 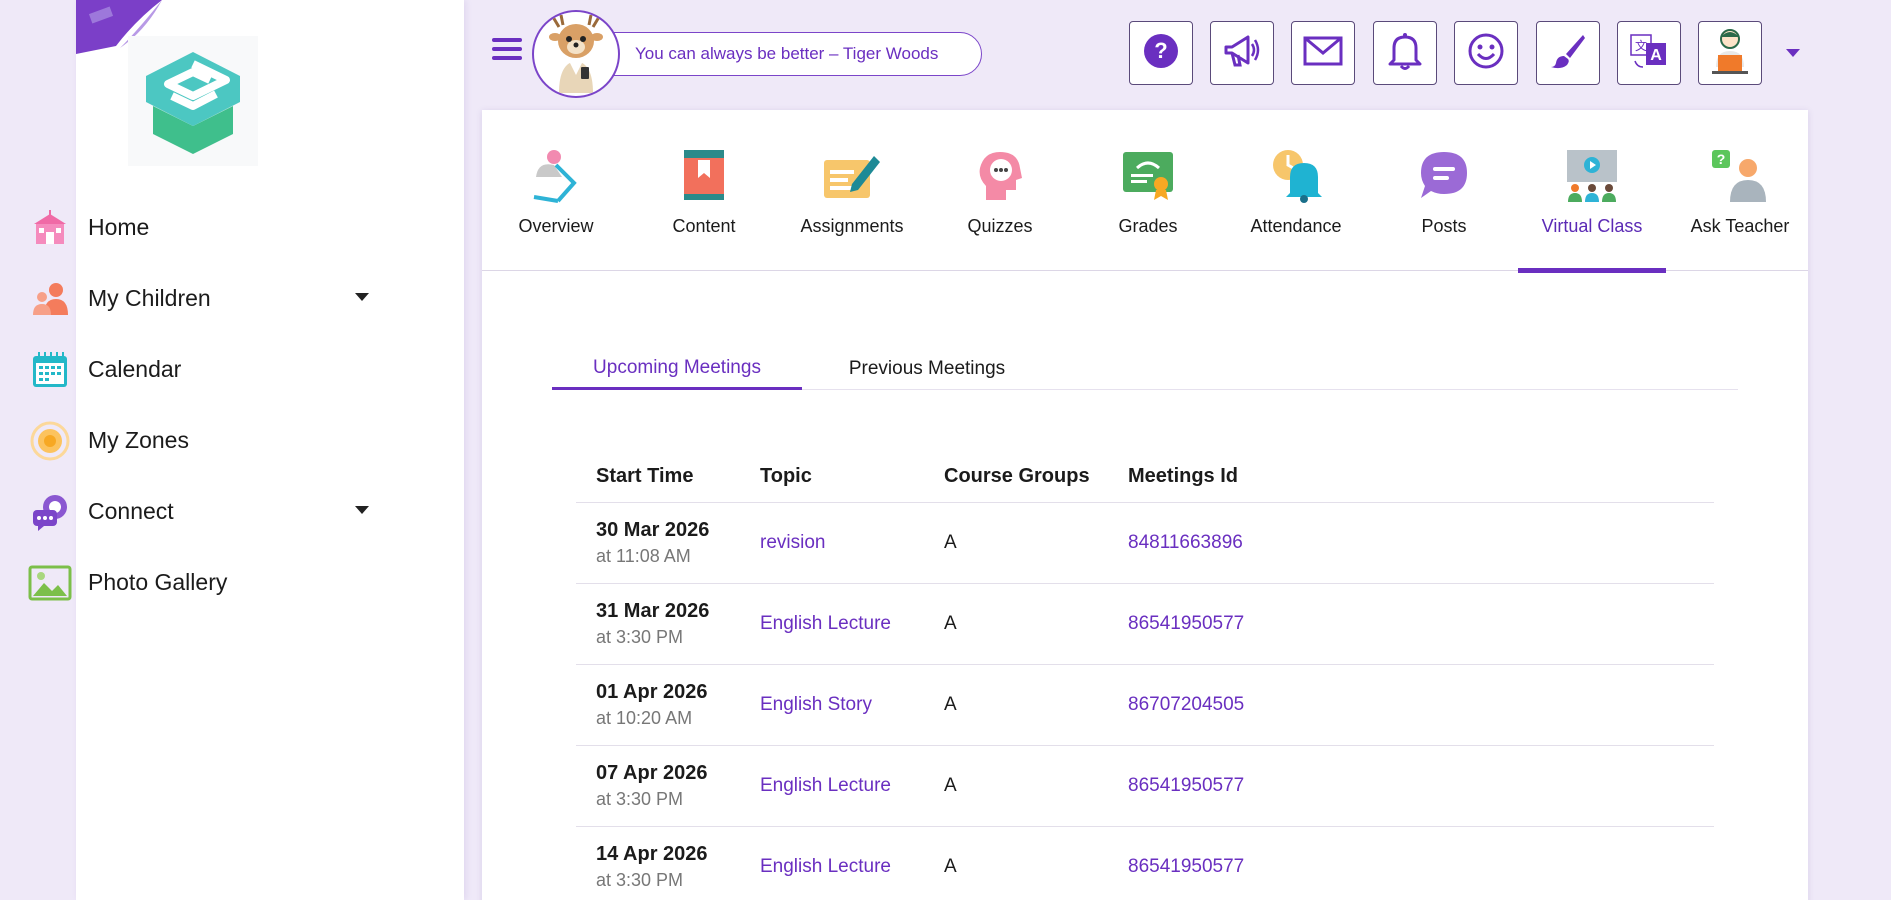 I want to click on help-icon: ?, so click(x=1161, y=53).